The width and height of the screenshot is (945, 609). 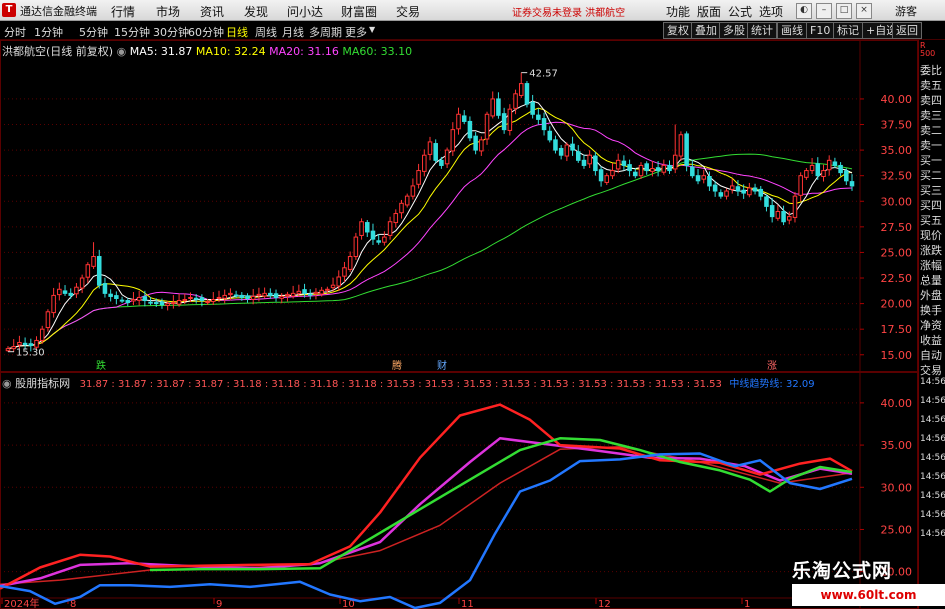 I want to click on app-logo-icon: T, so click(x=9, y=10).